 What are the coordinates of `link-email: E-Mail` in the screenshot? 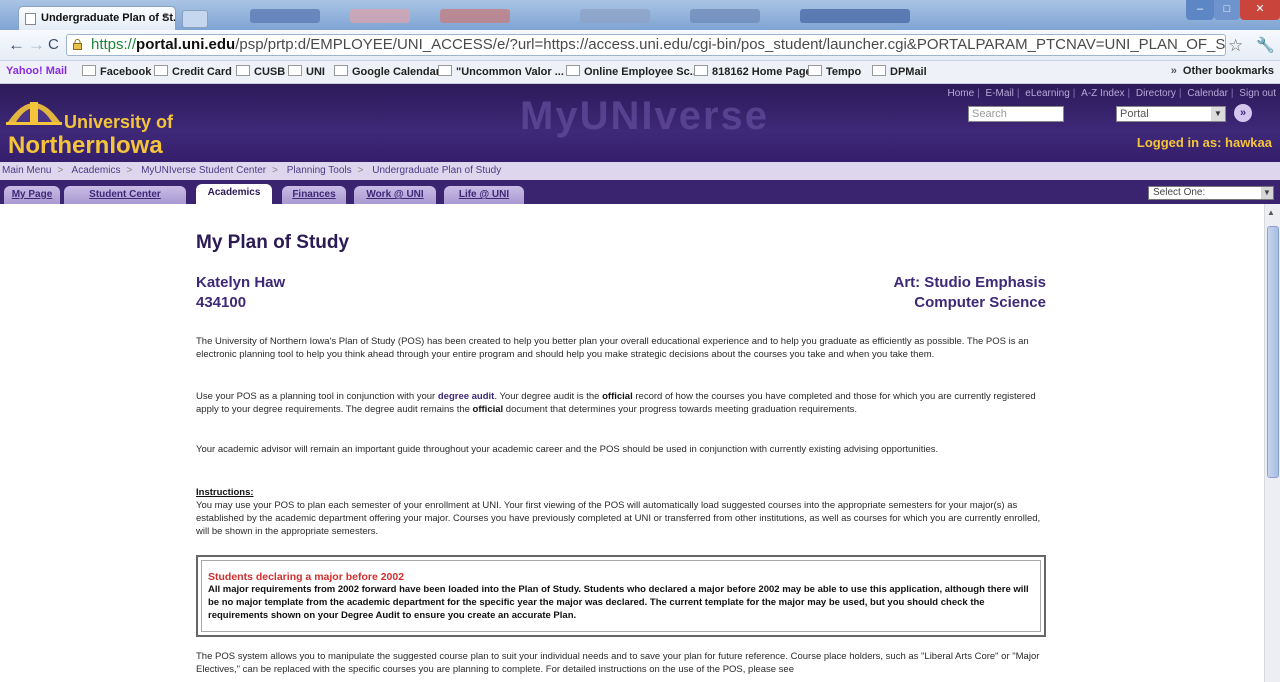 It's located at (1000, 93).